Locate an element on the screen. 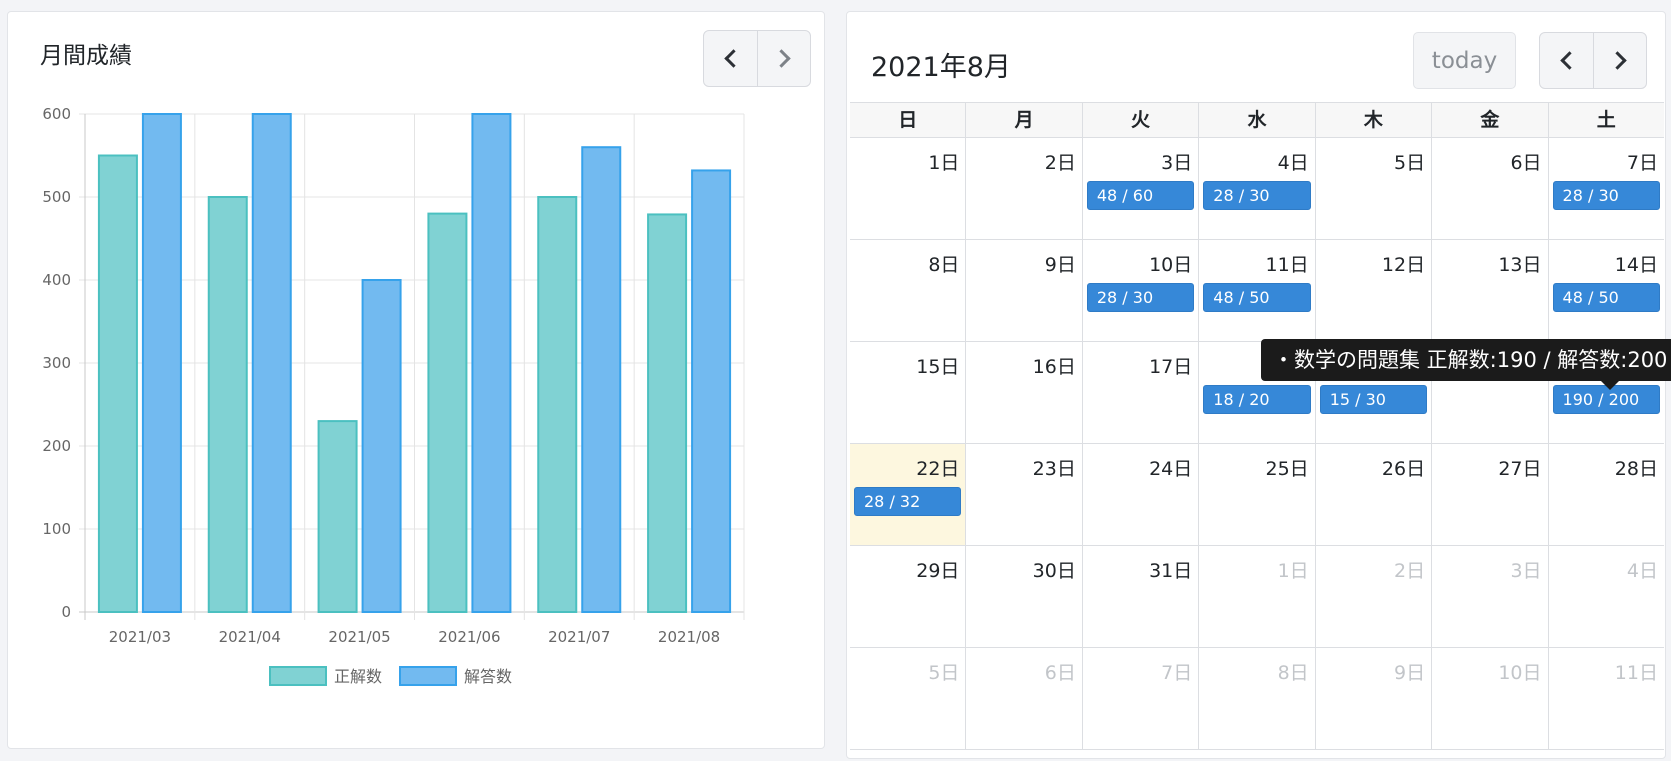  x-tick-label: 2021/04 is located at coordinates (250, 637).